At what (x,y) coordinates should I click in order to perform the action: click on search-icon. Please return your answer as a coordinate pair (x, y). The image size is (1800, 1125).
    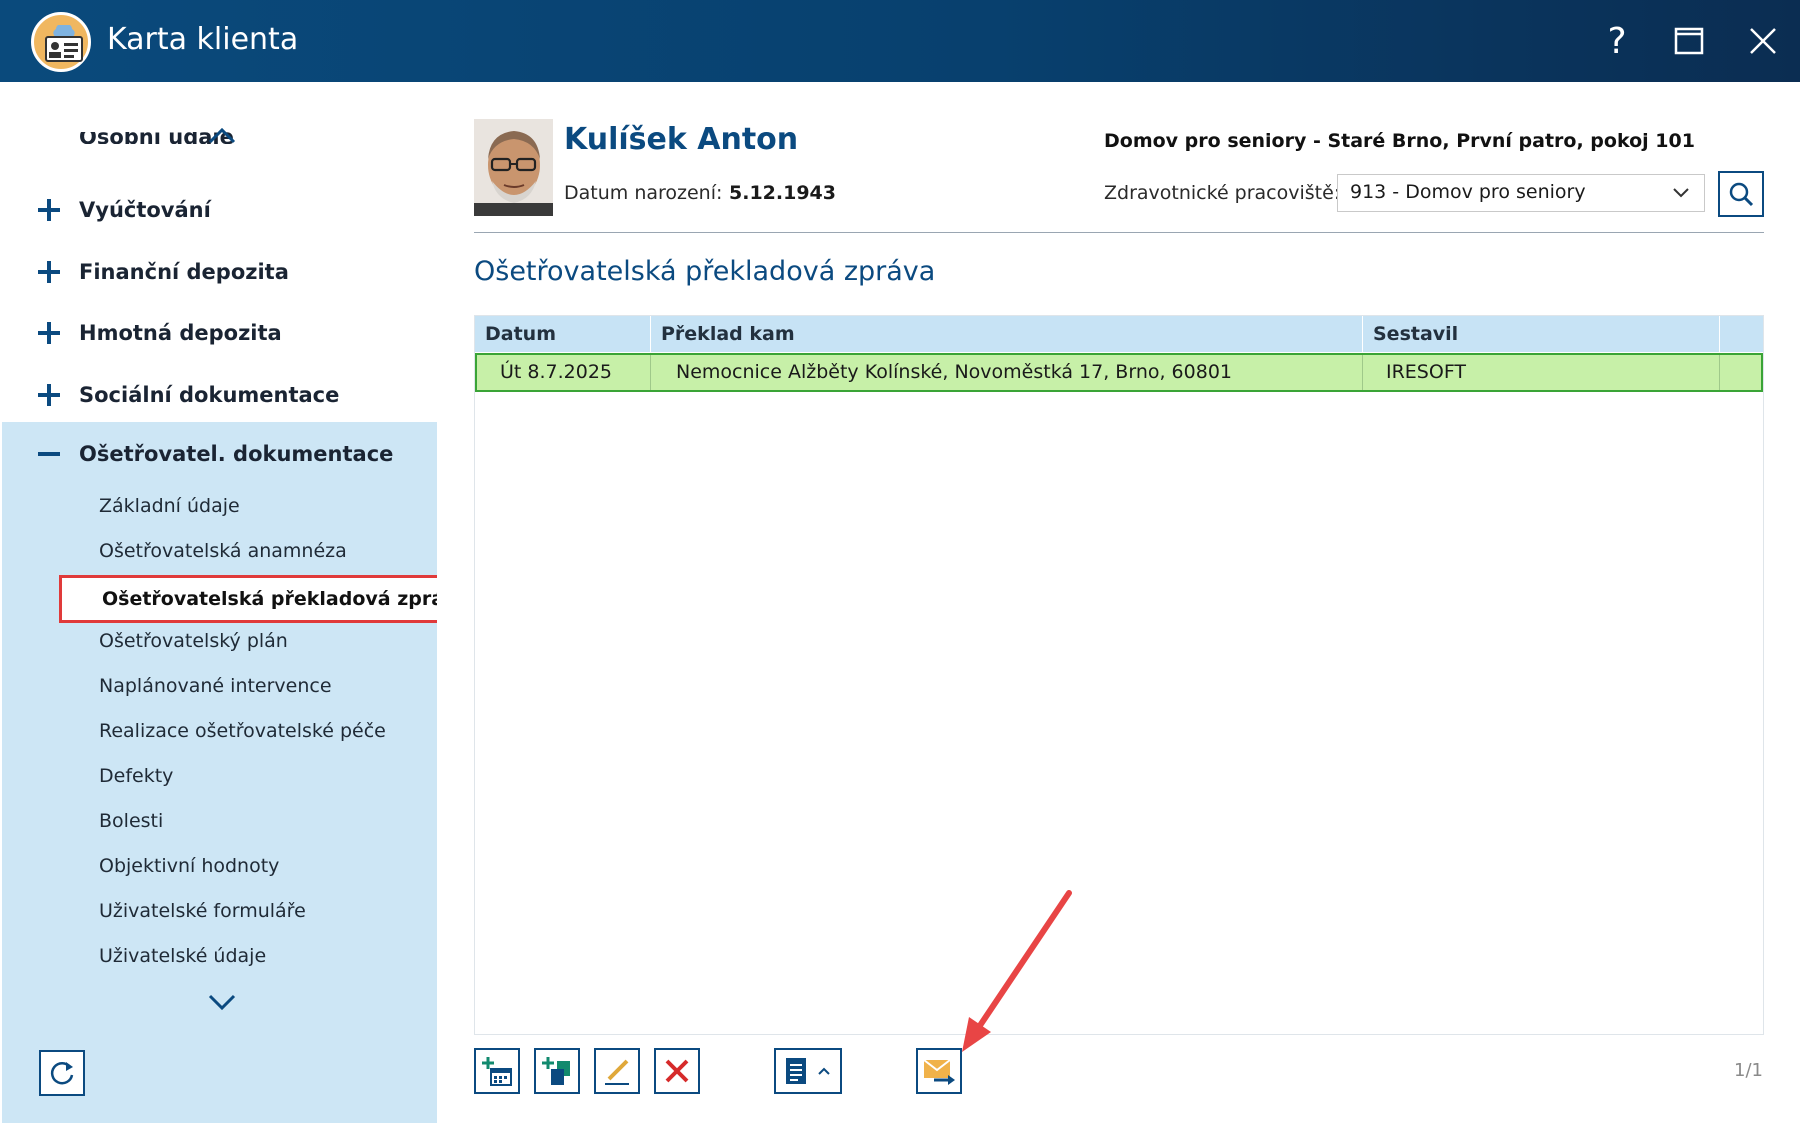
    Looking at the image, I should click on (1741, 194).